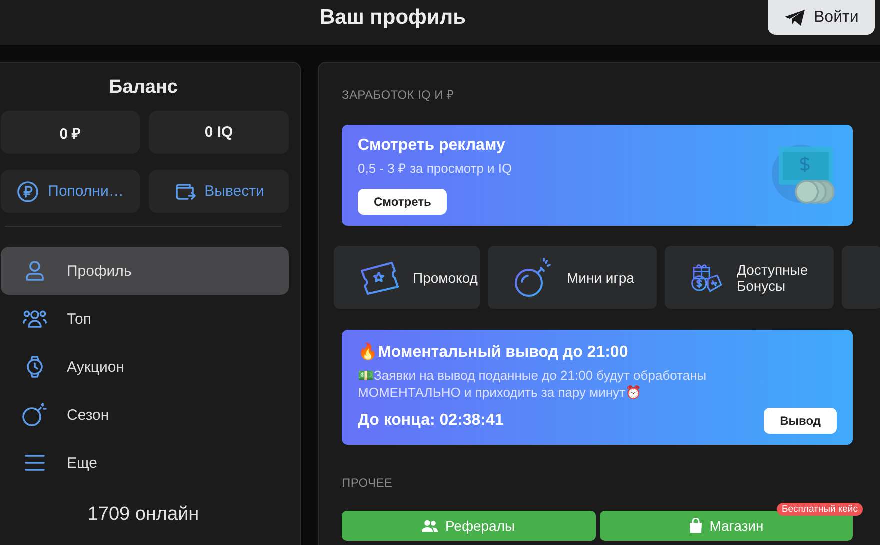 The image size is (880, 545). Describe the element at coordinates (35, 271) in the screenshot. I see `user-icon` at that location.